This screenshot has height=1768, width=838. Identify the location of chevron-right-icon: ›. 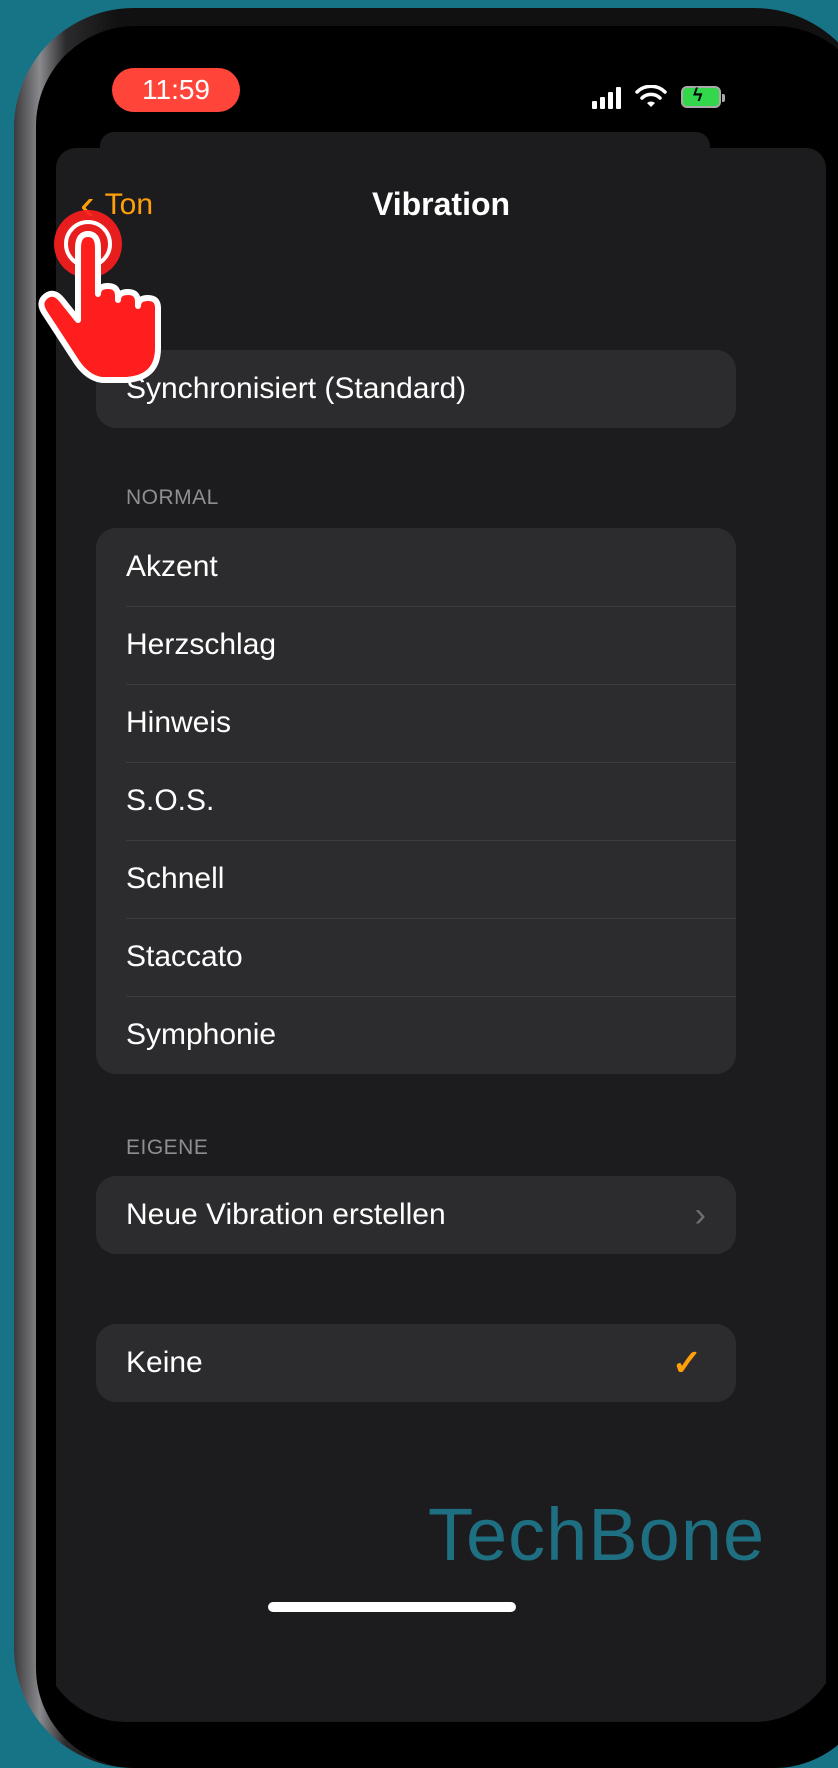
(700, 1215).